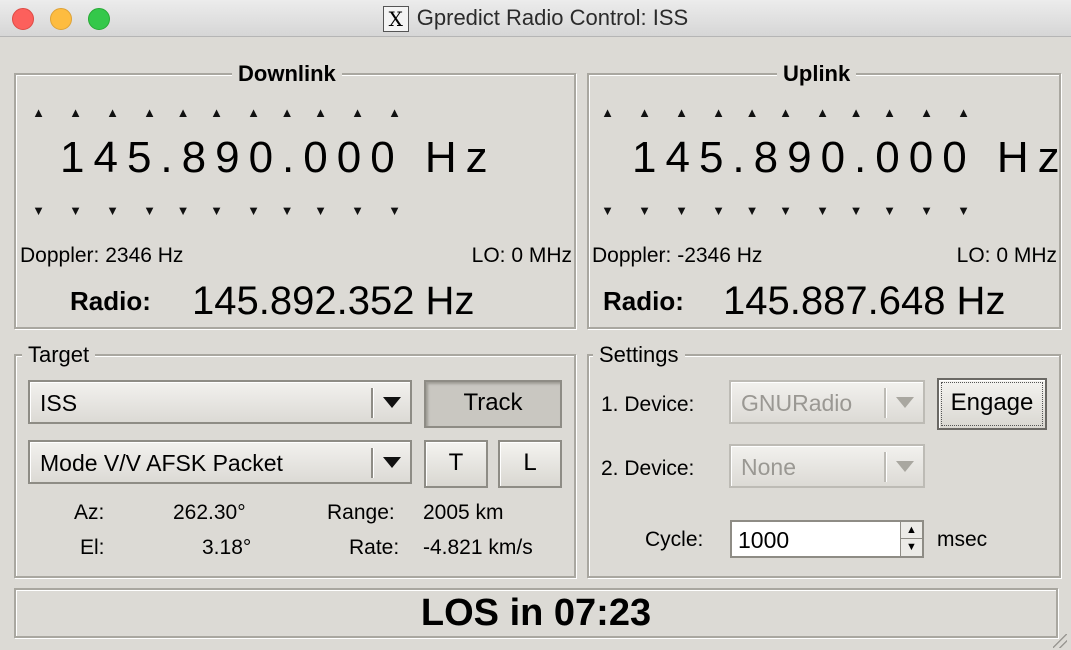 This screenshot has height=650, width=1071. I want to click on spin-down-icon: ▼, so click(911, 547).